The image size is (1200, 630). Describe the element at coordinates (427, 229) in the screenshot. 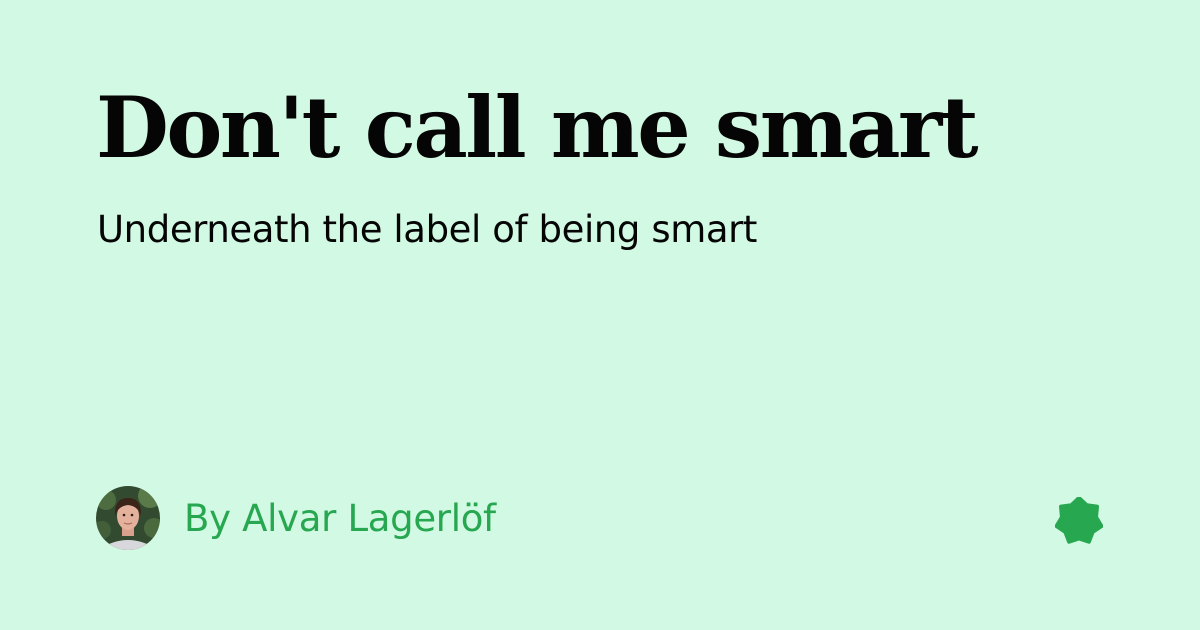

I see `post-subtitle: Underneath the label of being smart` at that location.